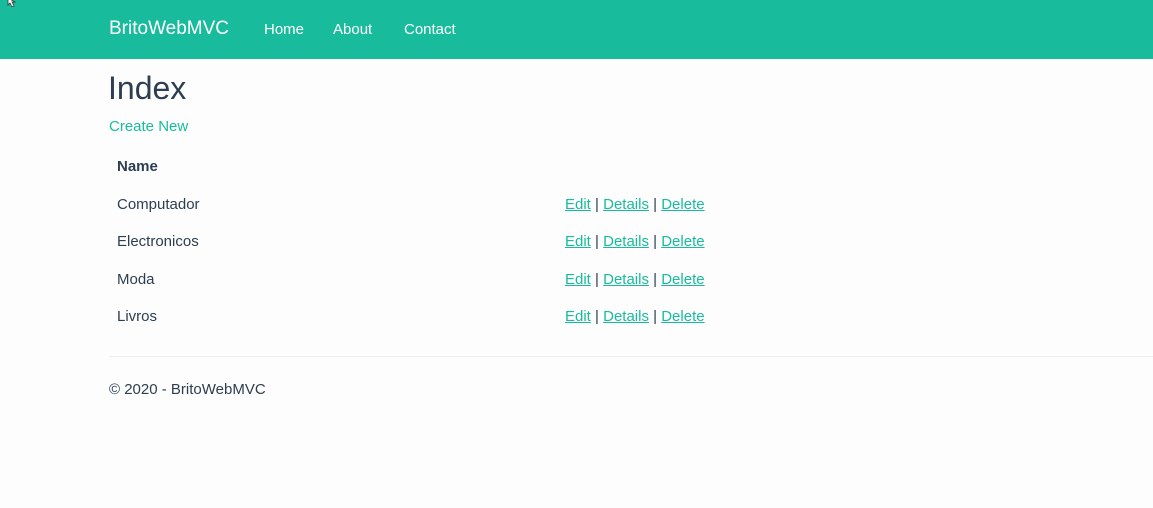 Image resolution: width=1153 pixels, height=508 pixels. What do you see at coordinates (148, 126) in the screenshot?
I see `create-new-link: Create New` at bounding box center [148, 126].